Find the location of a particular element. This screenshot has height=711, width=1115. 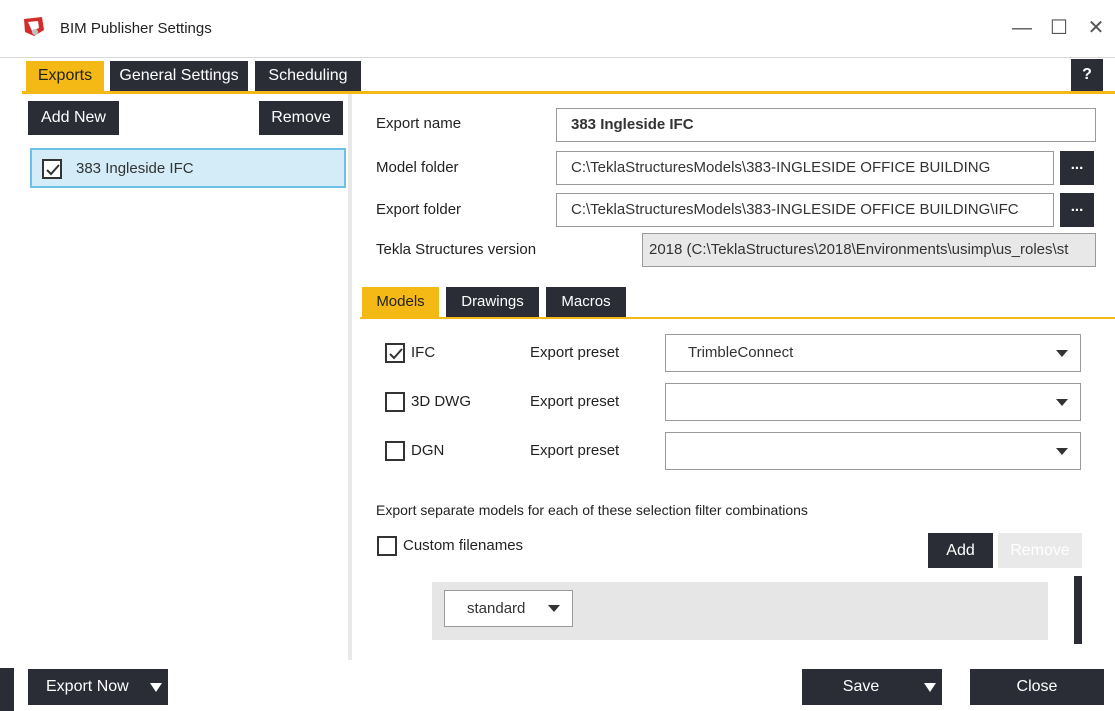

scrollbar is located at coordinates (1078, 610).